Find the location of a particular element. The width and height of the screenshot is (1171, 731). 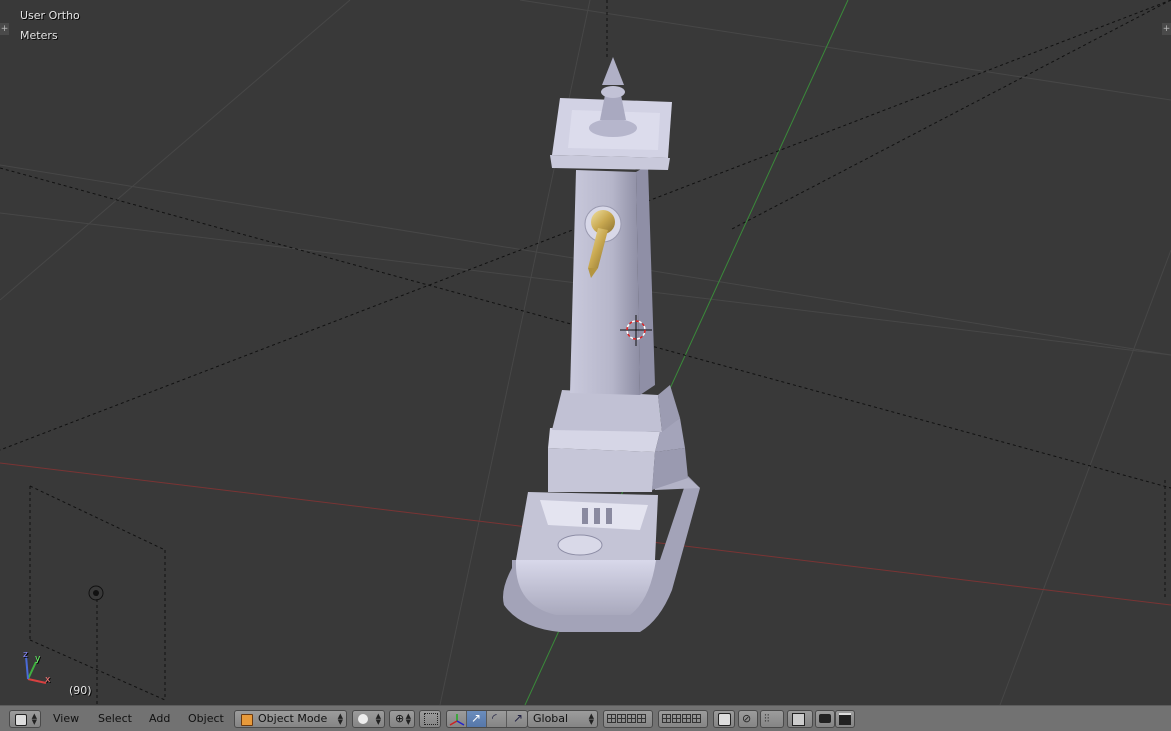

lock-layers-button is located at coordinates (724, 719).